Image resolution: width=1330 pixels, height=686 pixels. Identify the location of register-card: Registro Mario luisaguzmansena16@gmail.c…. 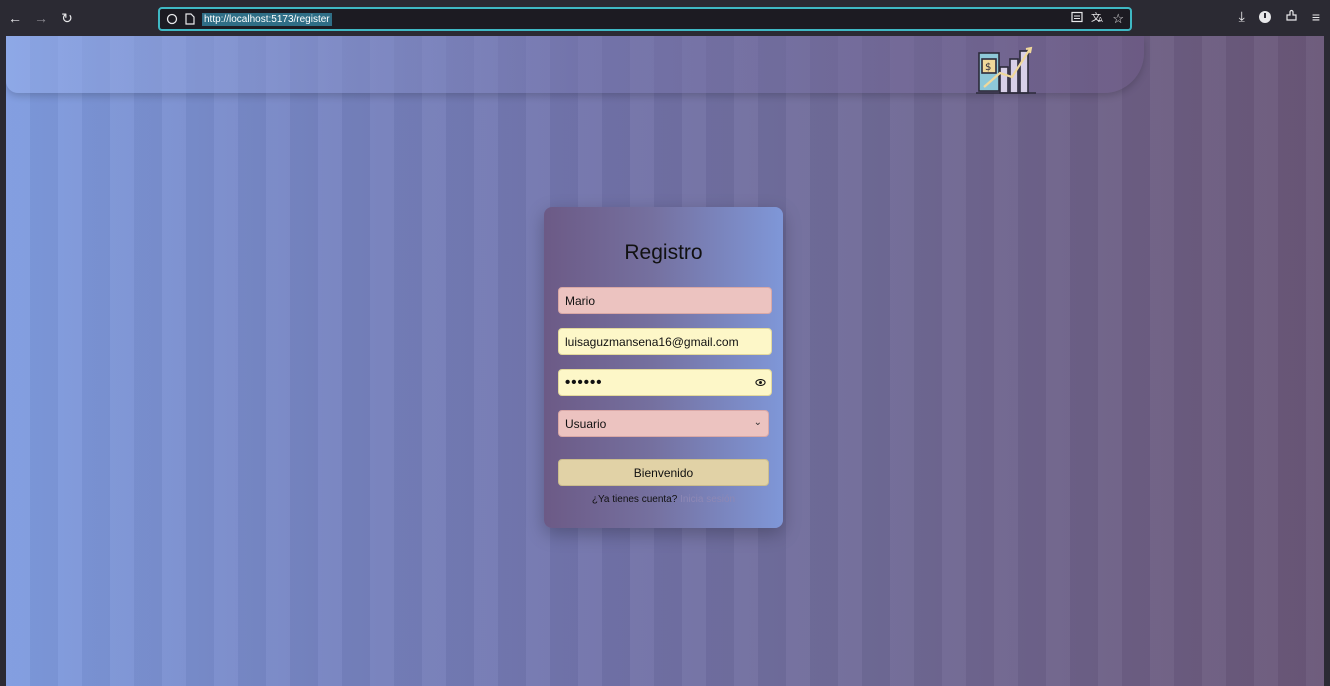
(663, 367).